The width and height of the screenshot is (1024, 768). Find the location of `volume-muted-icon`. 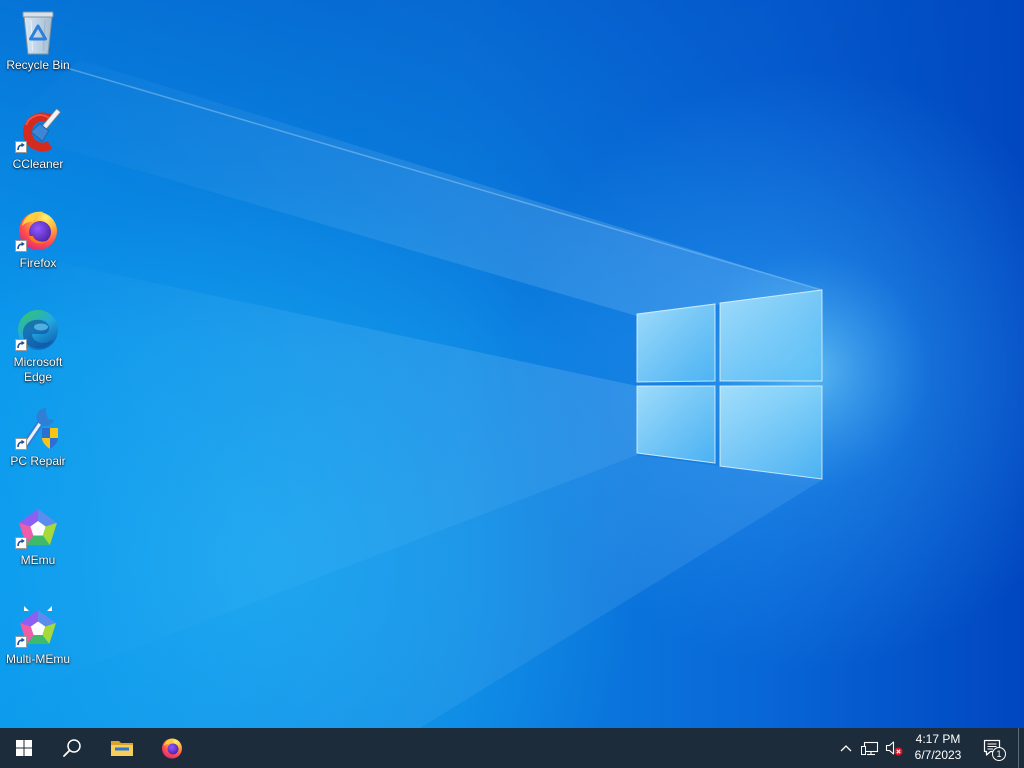

volume-muted-icon is located at coordinates (894, 748).